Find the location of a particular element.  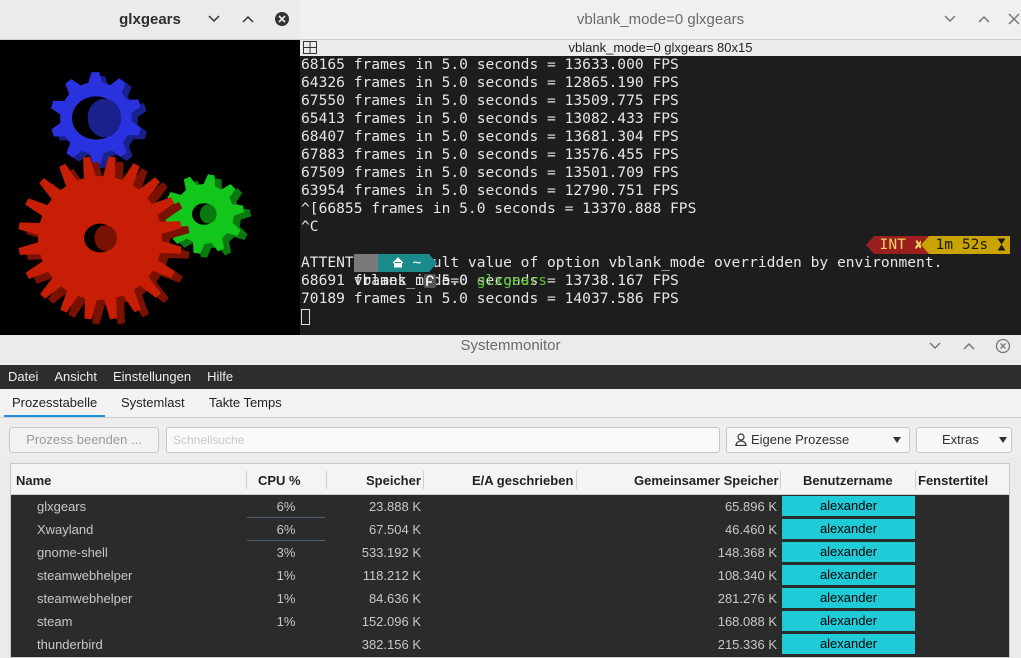

window-title: vblank_mode=0 glxgears is located at coordinates (660, 19).